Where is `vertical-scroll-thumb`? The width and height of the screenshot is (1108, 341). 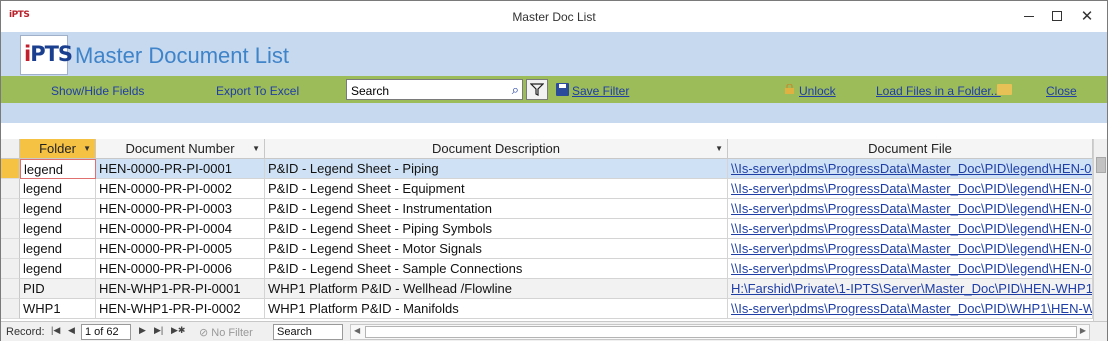 vertical-scroll-thumb is located at coordinates (1101, 165).